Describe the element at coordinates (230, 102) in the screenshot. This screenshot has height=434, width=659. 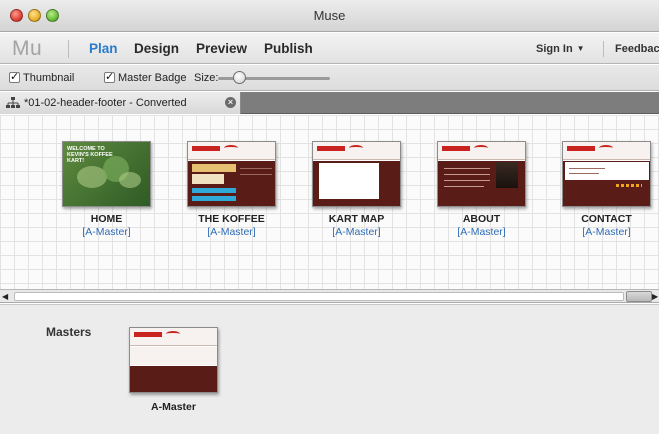
I see `close-tab-icon: ×` at that location.